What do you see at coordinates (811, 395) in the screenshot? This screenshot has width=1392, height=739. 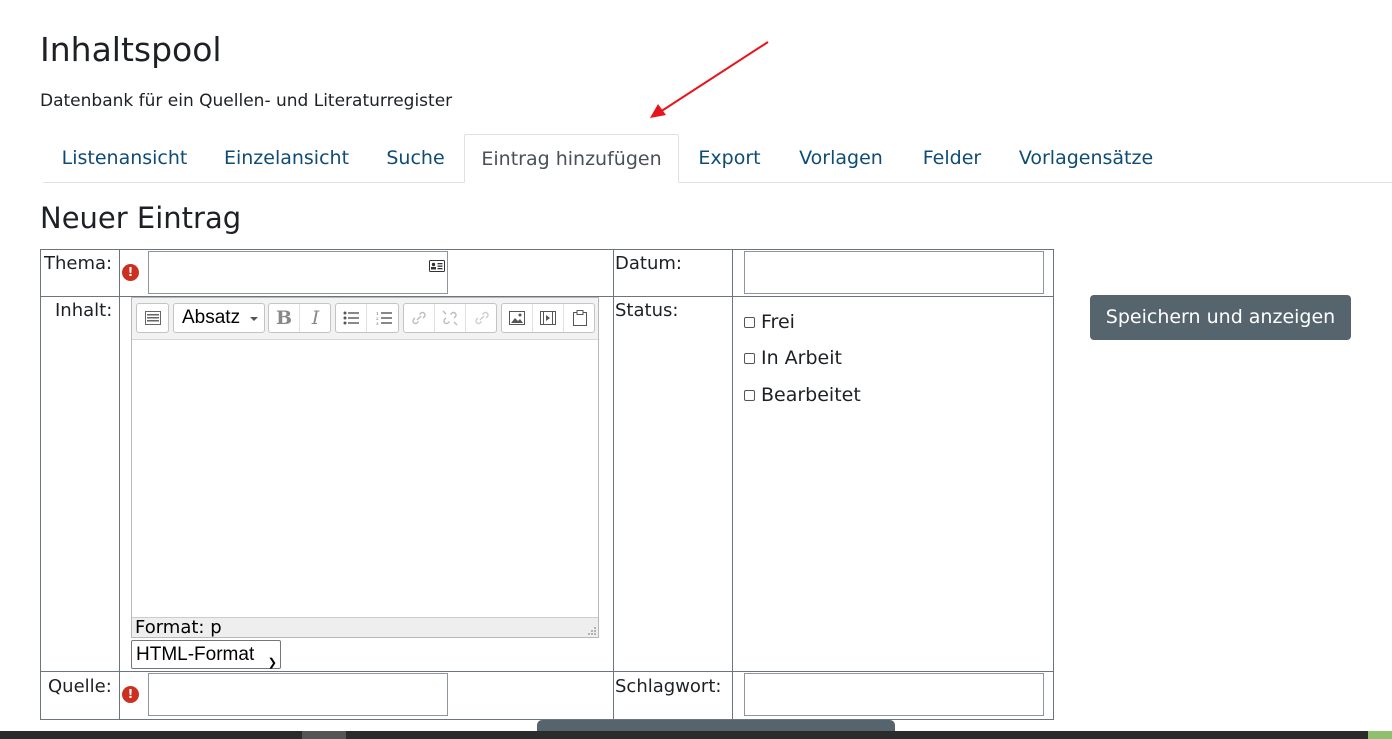 I see `checkbox-label: Bearbeitet` at bounding box center [811, 395].